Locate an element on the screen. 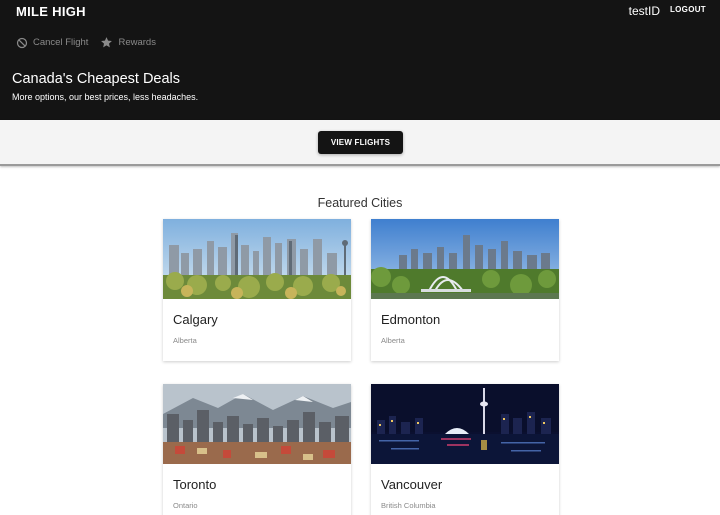 Image resolution: width=720 pixels, height=515 pixels. cta-band: VIEW FLIGHTS is located at coordinates (360, 143).